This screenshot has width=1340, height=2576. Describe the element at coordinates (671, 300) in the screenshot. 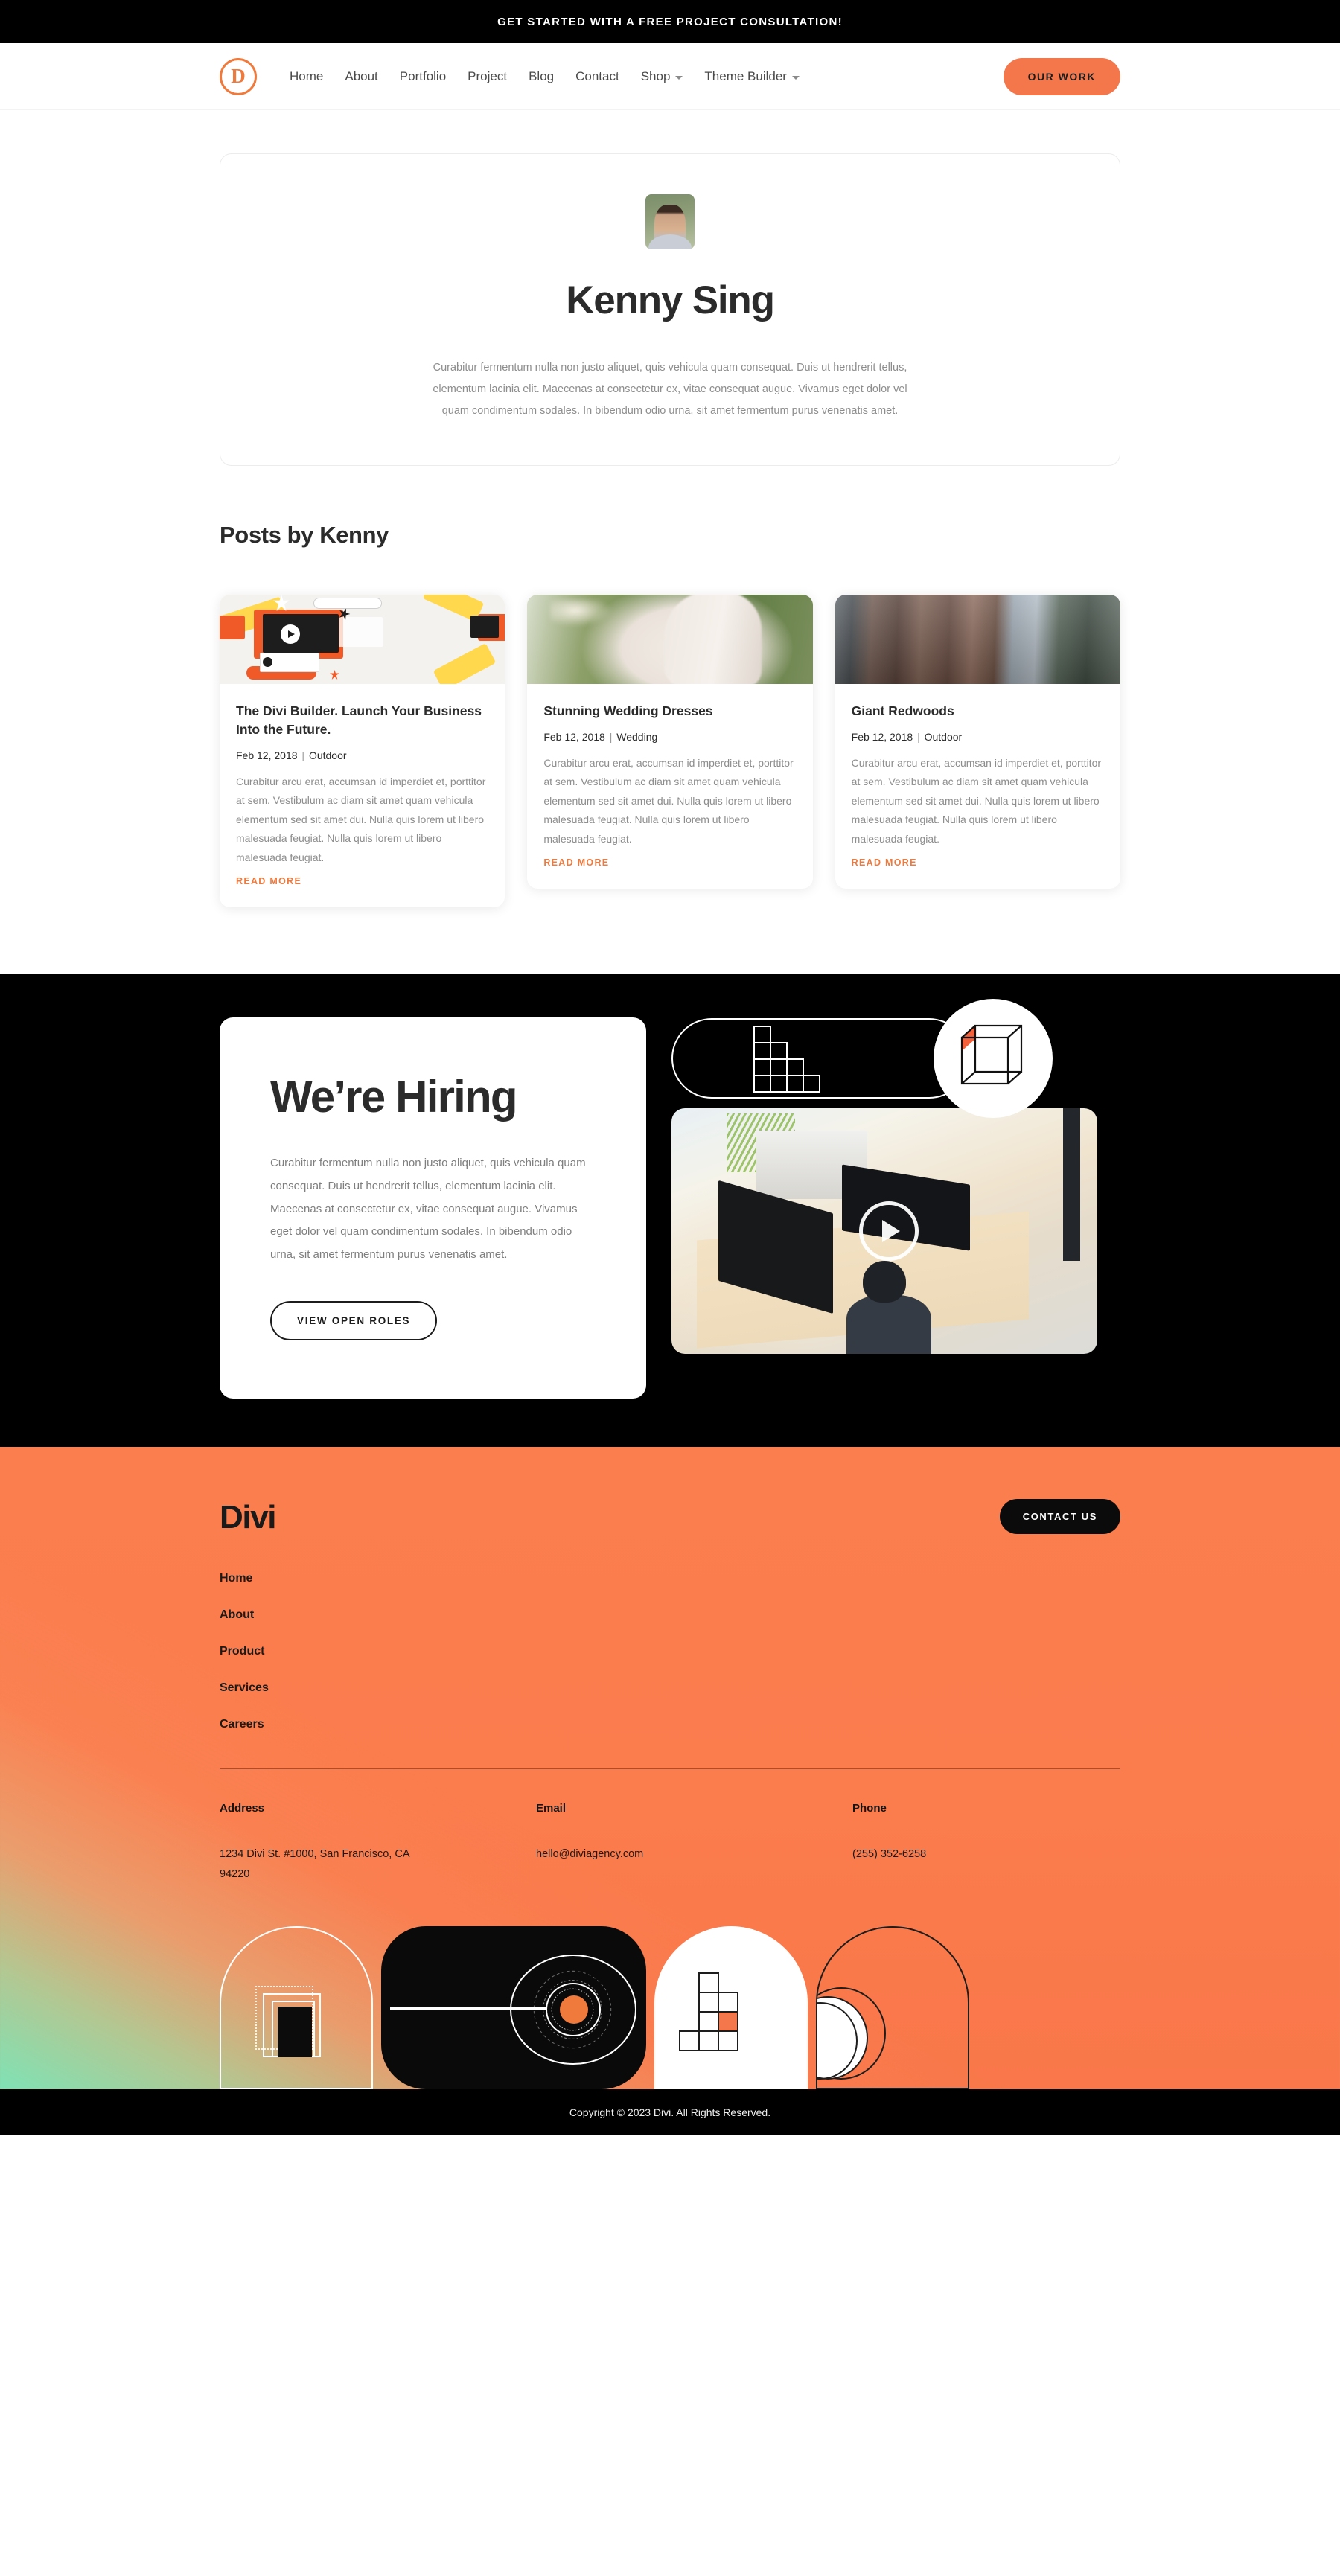

I see `page-title: Kenny Sing` at that location.